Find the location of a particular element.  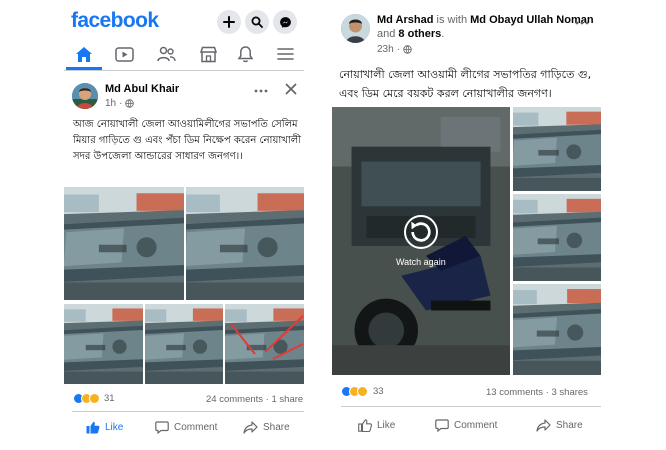

red-arrow-annotation is located at coordinates (267, 337).